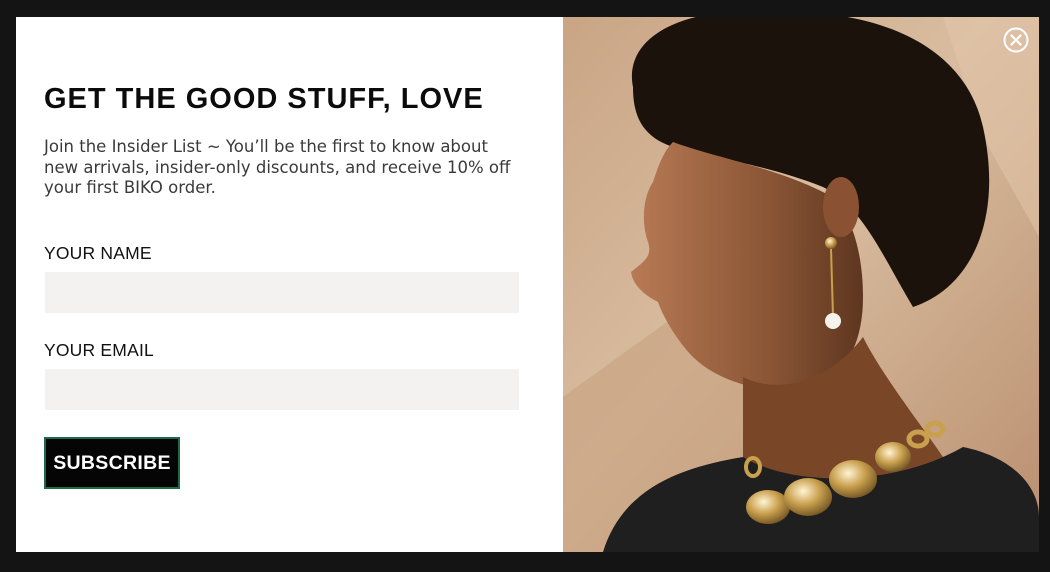 The width and height of the screenshot is (1050, 572). Describe the element at coordinates (282, 292) in the screenshot. I see `name-input` at that location.